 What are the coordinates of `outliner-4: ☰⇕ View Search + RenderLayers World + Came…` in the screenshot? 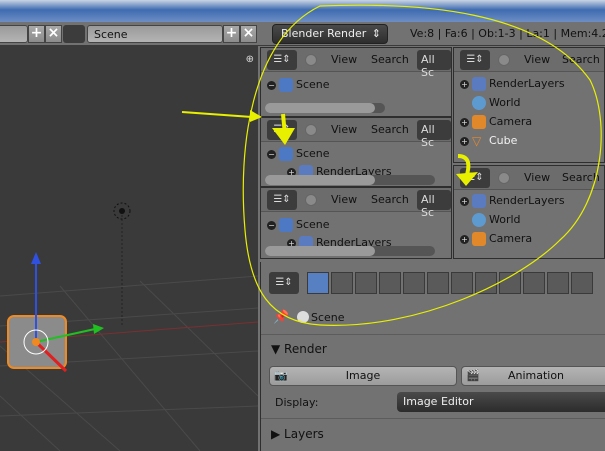 It's located at (529, 105).